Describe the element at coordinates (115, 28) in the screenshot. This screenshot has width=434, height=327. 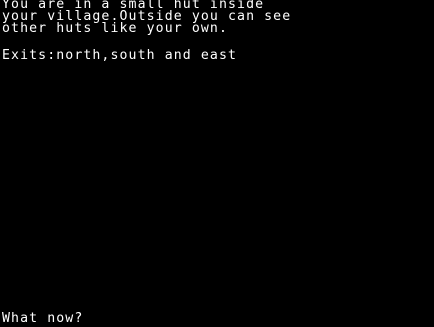
I see `room-description-line-3: other huts like your own.` at that location.